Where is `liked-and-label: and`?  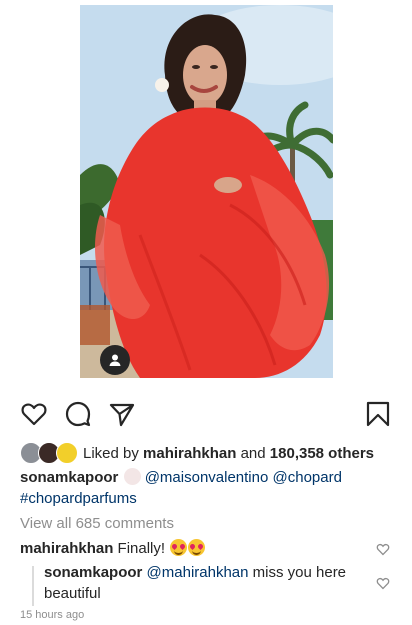 liked-and-label: and is located at coordinates (253, 453).